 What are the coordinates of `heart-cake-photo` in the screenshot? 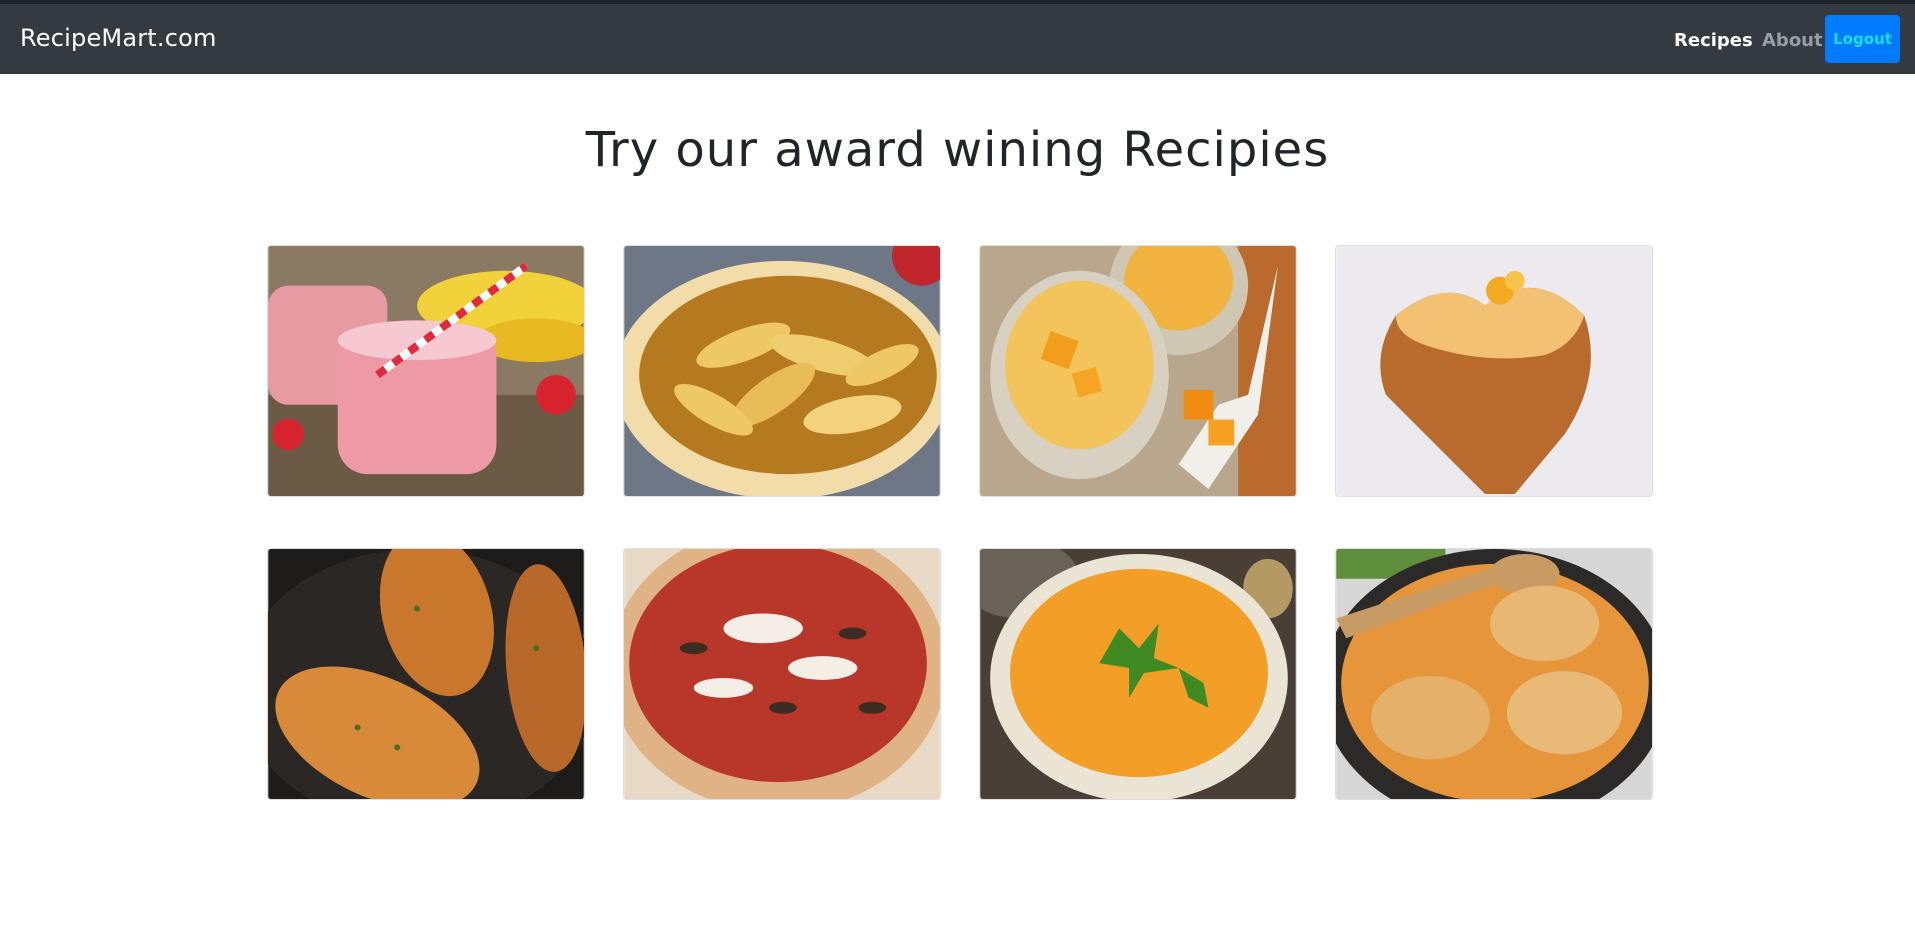 It's located at (1494, 371).